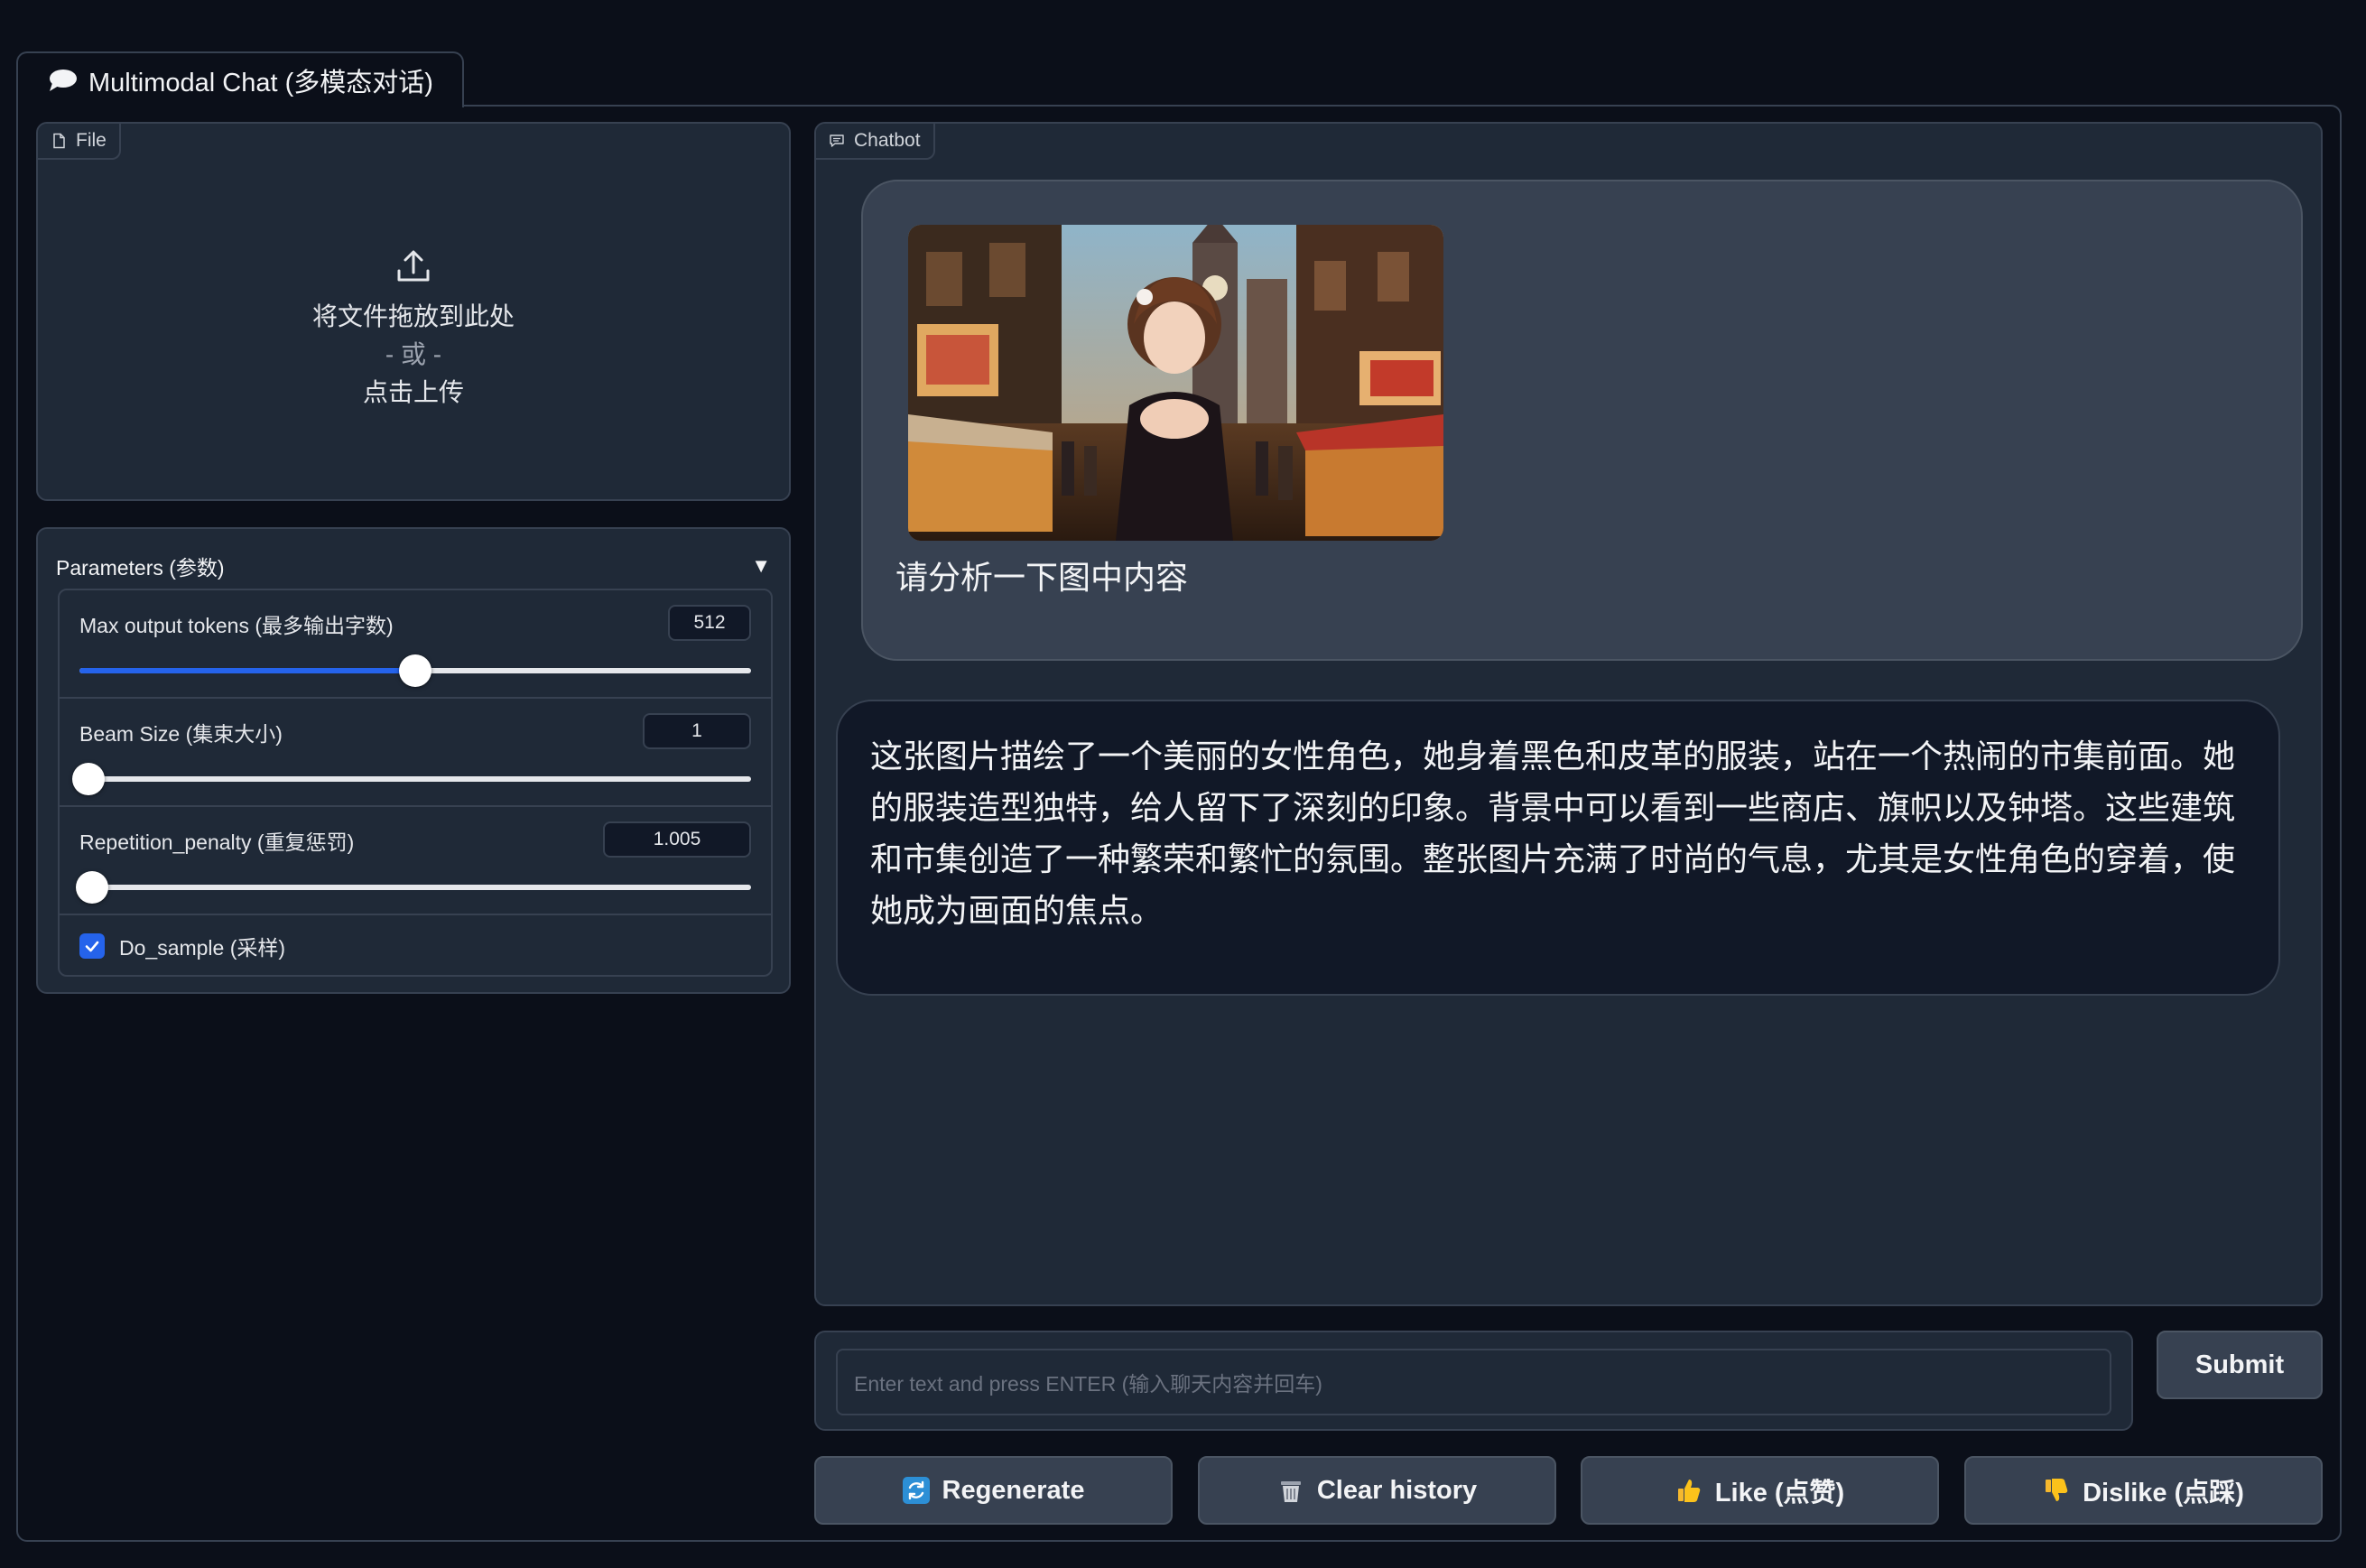 Image resolution: width=2366 pixels, height=1568 pixels. I want to click on file-label-text: File, so click(91, 140).